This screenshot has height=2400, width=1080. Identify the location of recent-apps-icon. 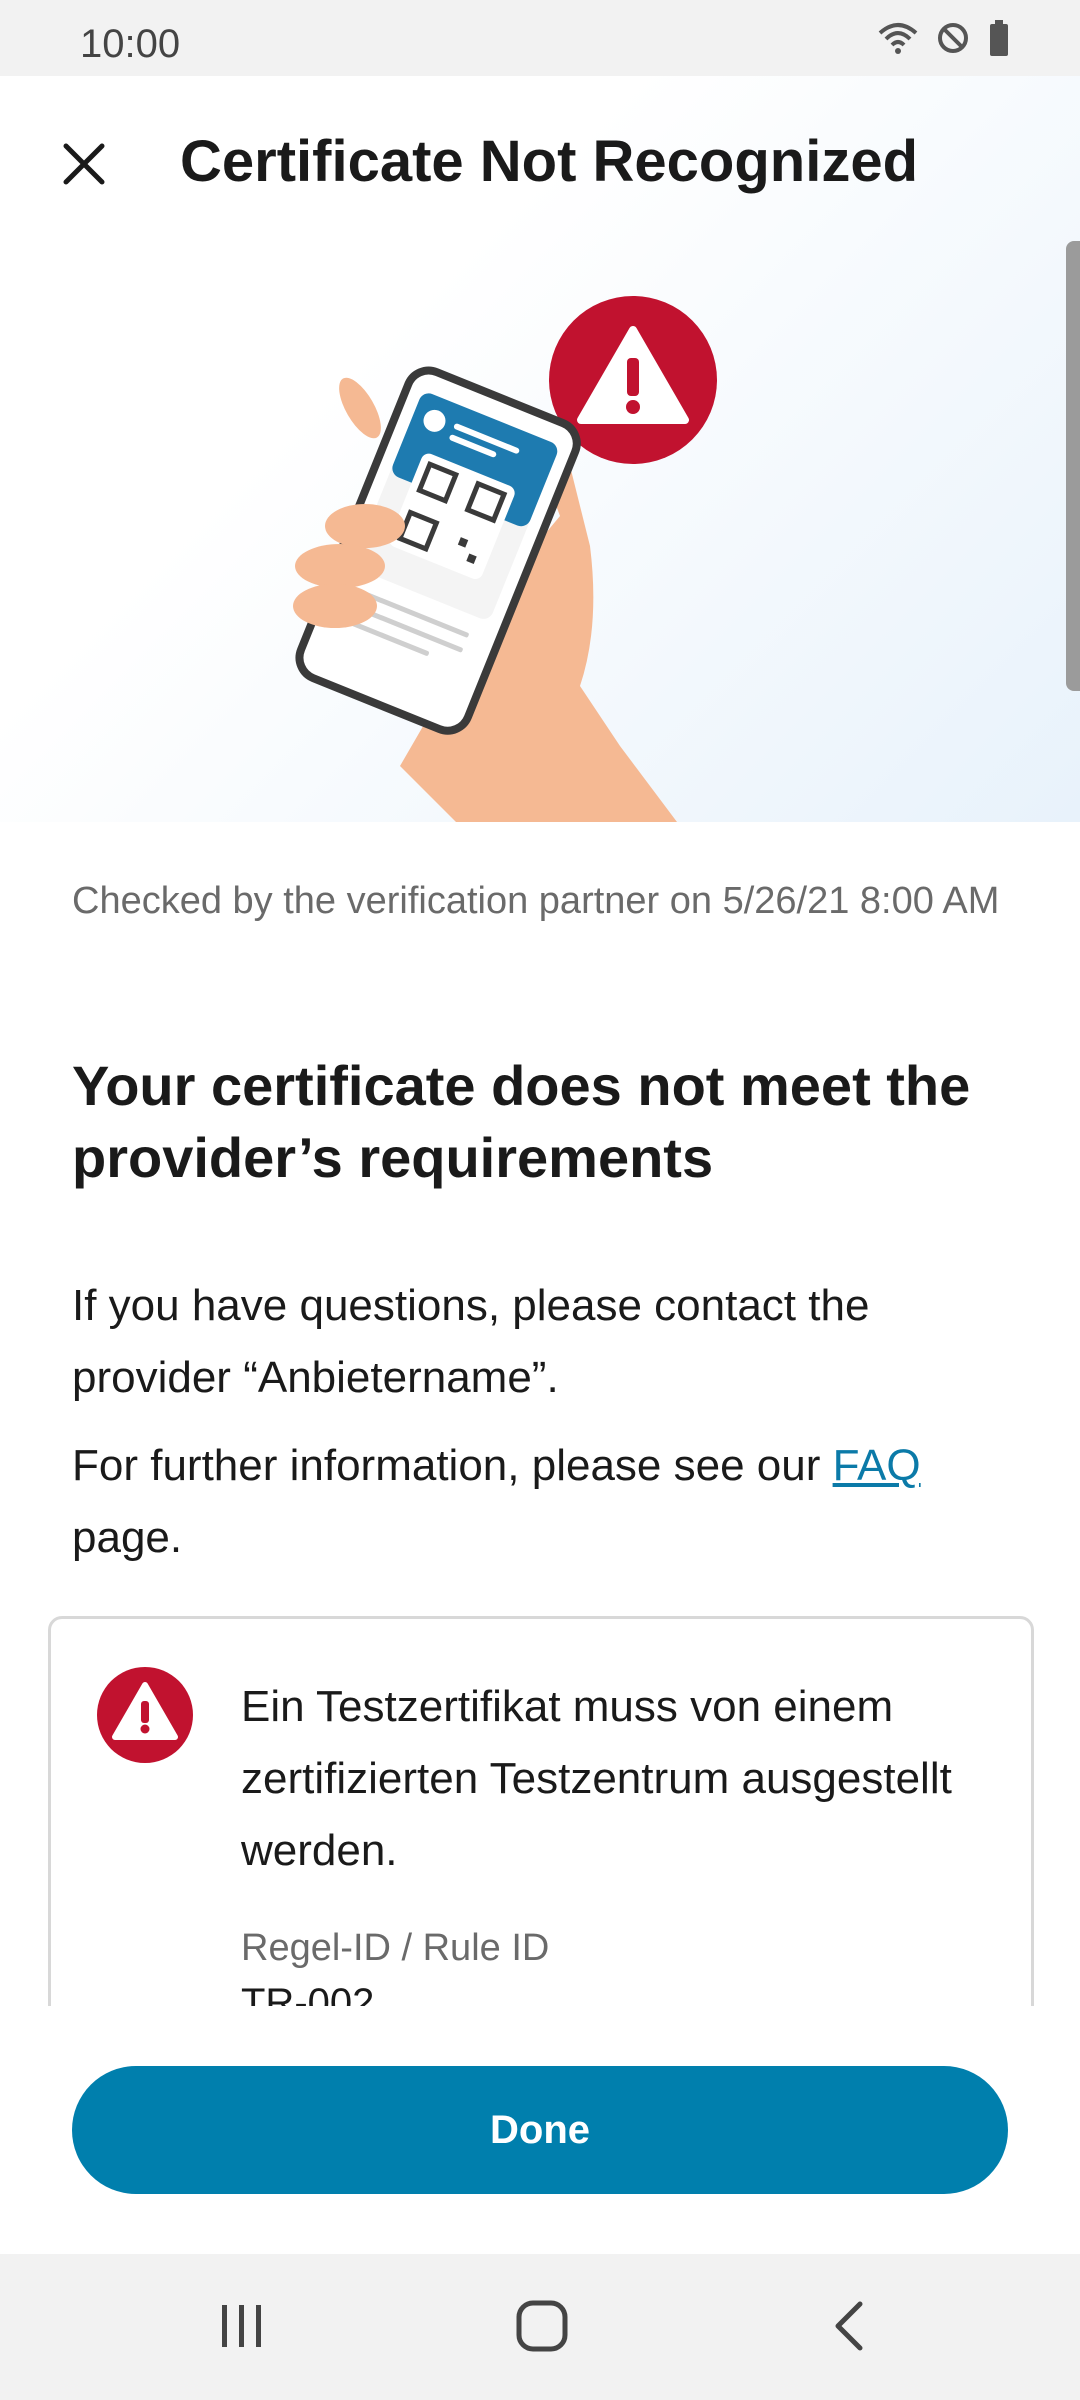
(242, 2328).